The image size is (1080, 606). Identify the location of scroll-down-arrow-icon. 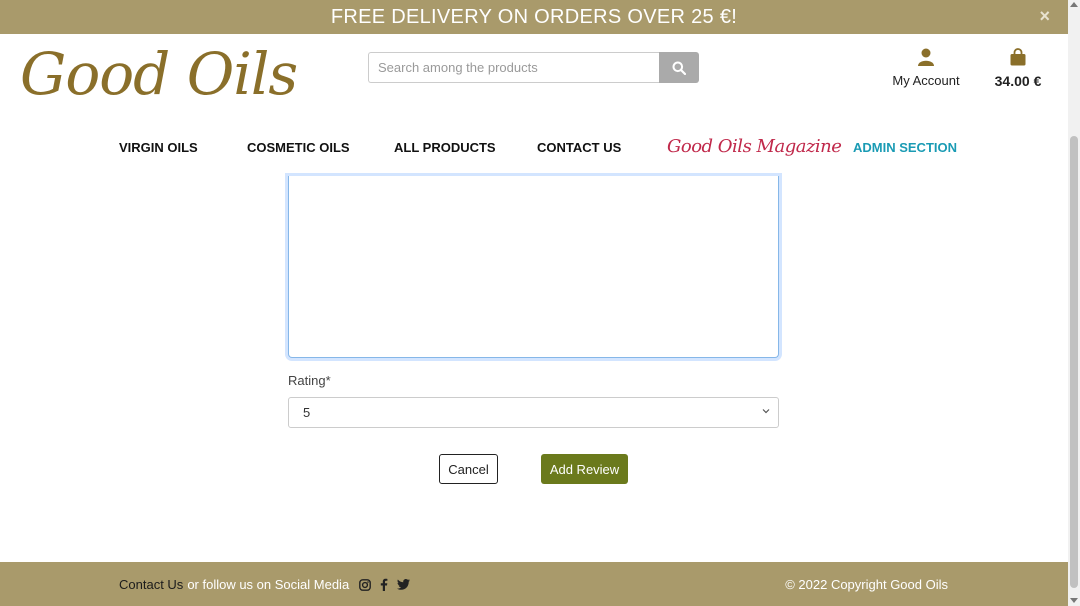
(1074, 600).